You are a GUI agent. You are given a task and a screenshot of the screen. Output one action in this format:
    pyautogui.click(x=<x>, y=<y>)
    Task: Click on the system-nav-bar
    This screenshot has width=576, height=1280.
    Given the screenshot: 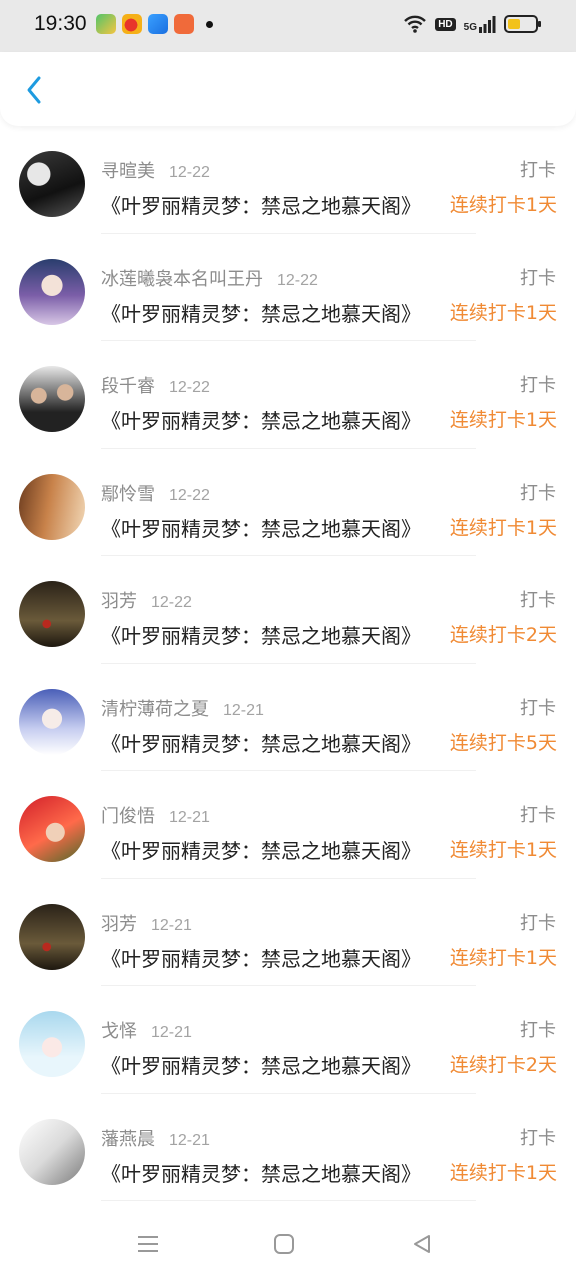 What is the action you would take?
    pyautogui.click(x=288, y=1246)
    